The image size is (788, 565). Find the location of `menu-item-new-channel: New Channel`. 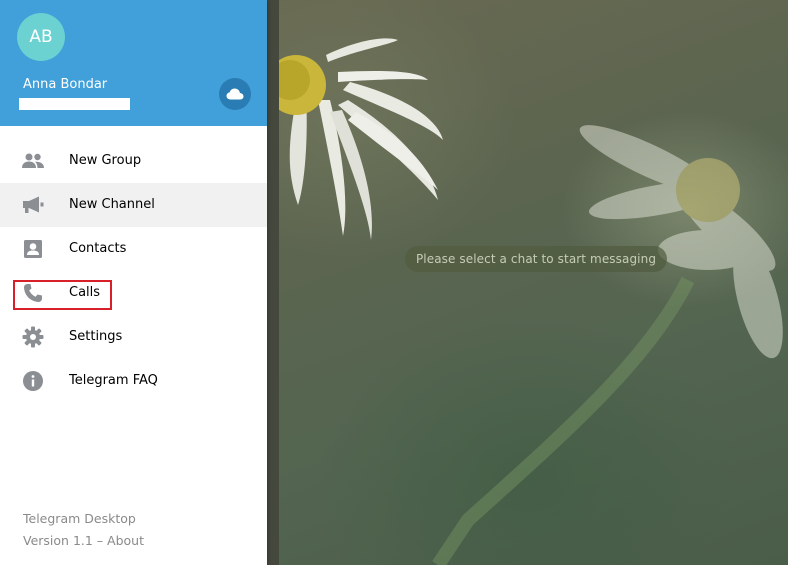

menu-item-new-channel: New Channel is located at coordinates (133, 205).